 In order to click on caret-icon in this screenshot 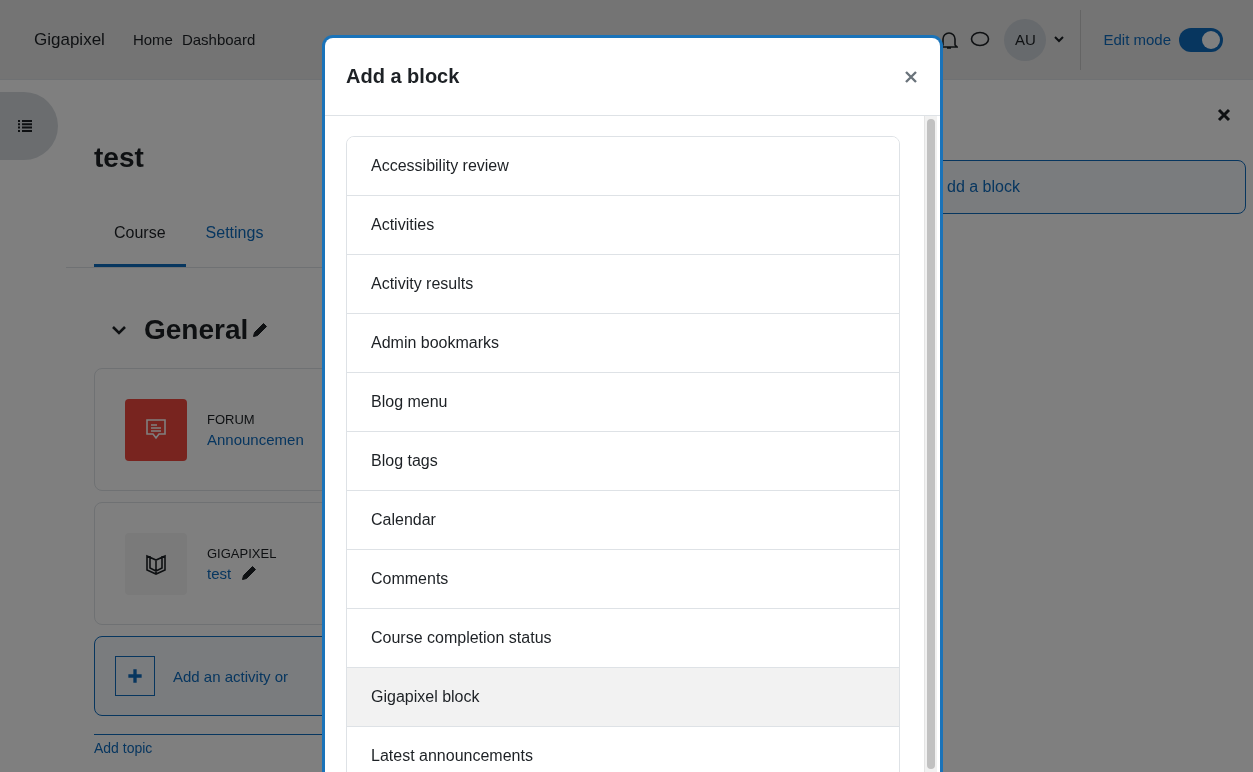, I will do `click(1059, 39)`.